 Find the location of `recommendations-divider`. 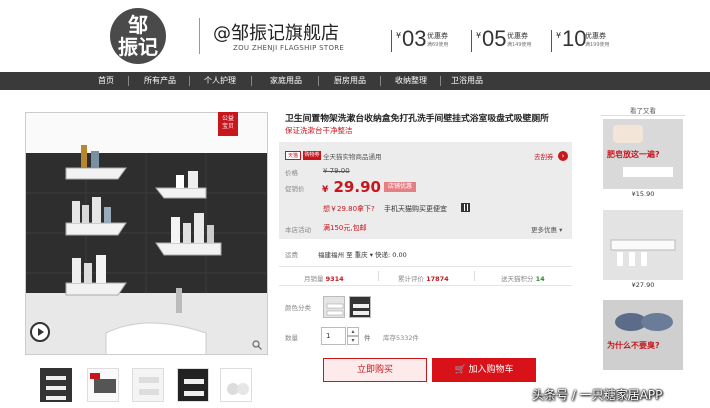

recommendations-divider is located at coordinates (643, 115).